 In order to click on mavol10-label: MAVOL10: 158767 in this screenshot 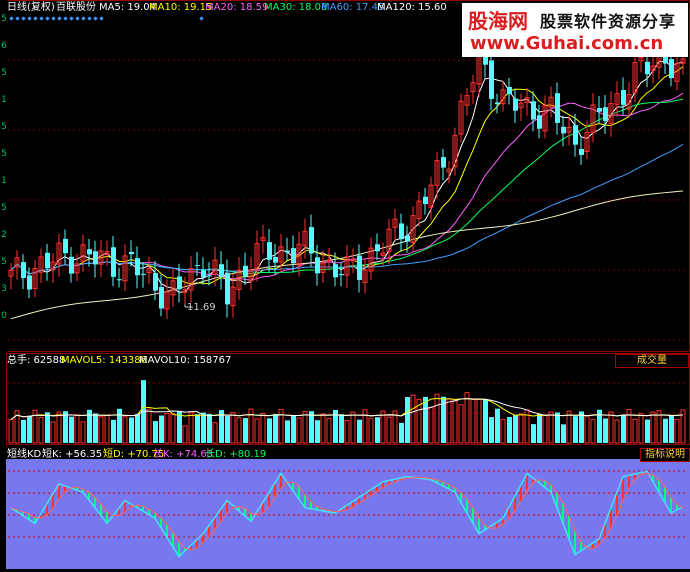, I will do `click(185, 360)`.